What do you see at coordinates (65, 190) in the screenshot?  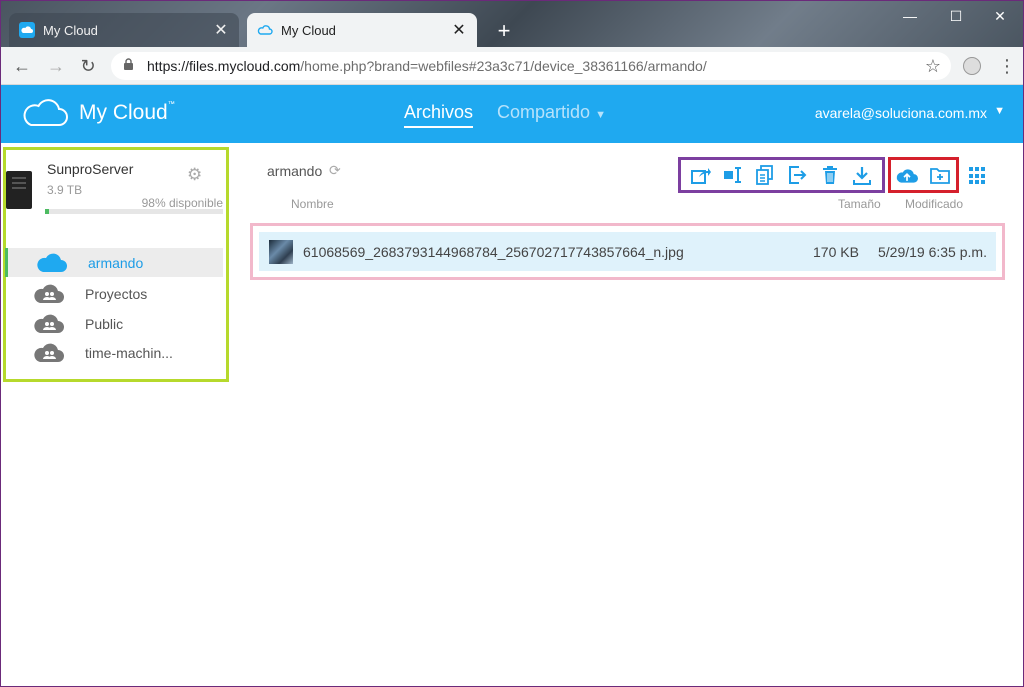 I see `device-size: 3.9 TB` at bounding box center [65, 190].